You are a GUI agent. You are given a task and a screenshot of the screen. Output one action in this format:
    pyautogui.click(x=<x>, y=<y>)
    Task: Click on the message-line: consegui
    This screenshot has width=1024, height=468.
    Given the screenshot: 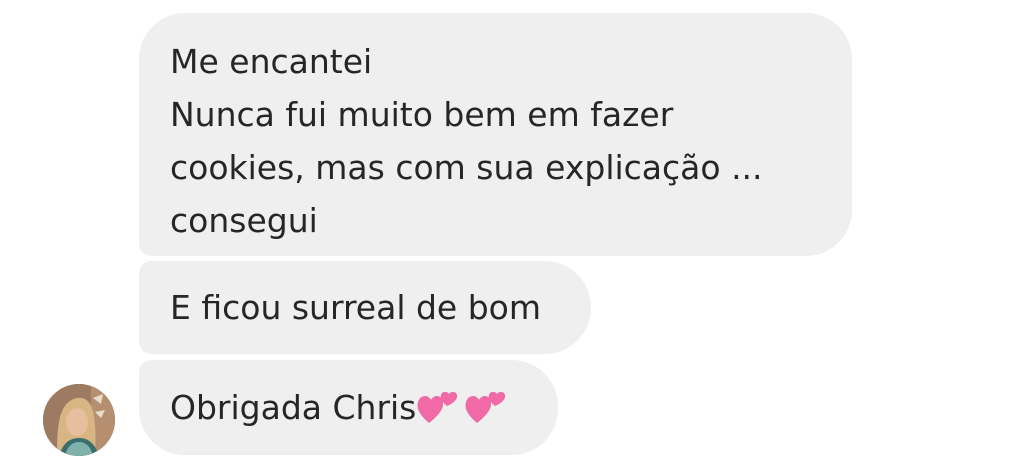 What is the action you would take?
    pyautogui.click(x=244, y=220)
    